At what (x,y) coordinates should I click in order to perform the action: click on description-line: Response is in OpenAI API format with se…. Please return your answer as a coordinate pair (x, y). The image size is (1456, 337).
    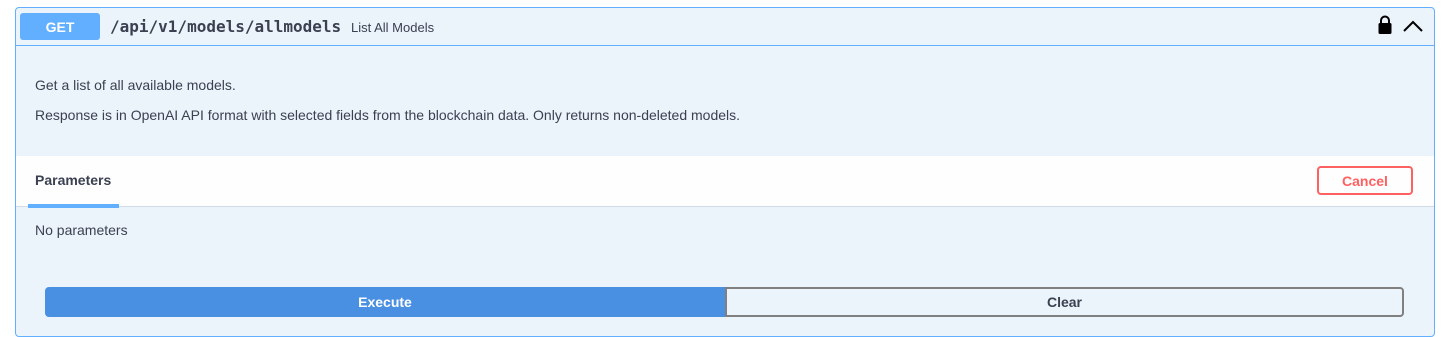
    Looking at the image, I should click on (388, 115).